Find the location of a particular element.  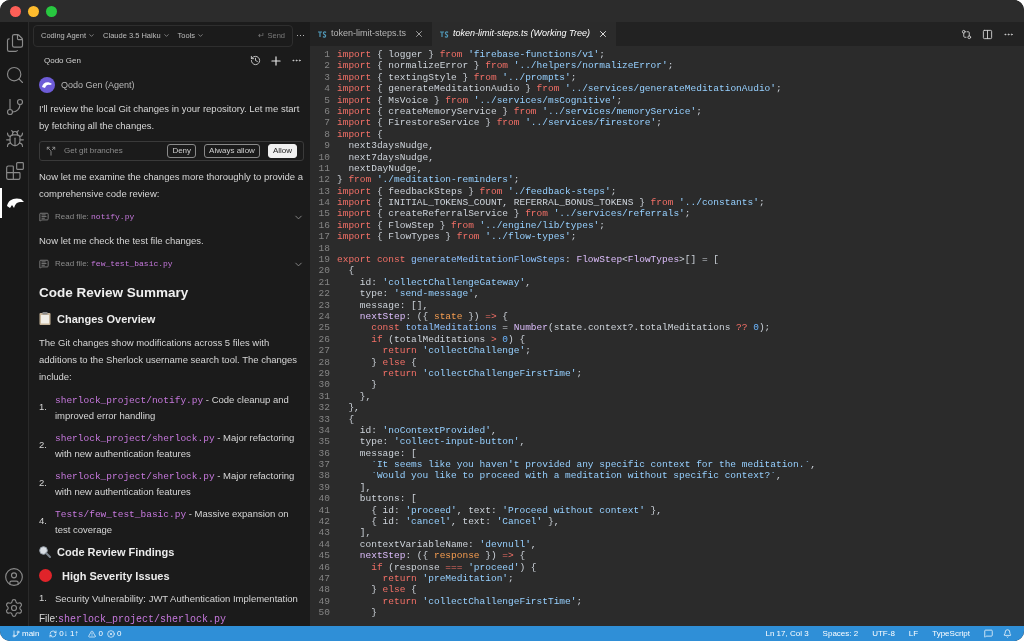

history-icon is located at coordinates (255, 61).